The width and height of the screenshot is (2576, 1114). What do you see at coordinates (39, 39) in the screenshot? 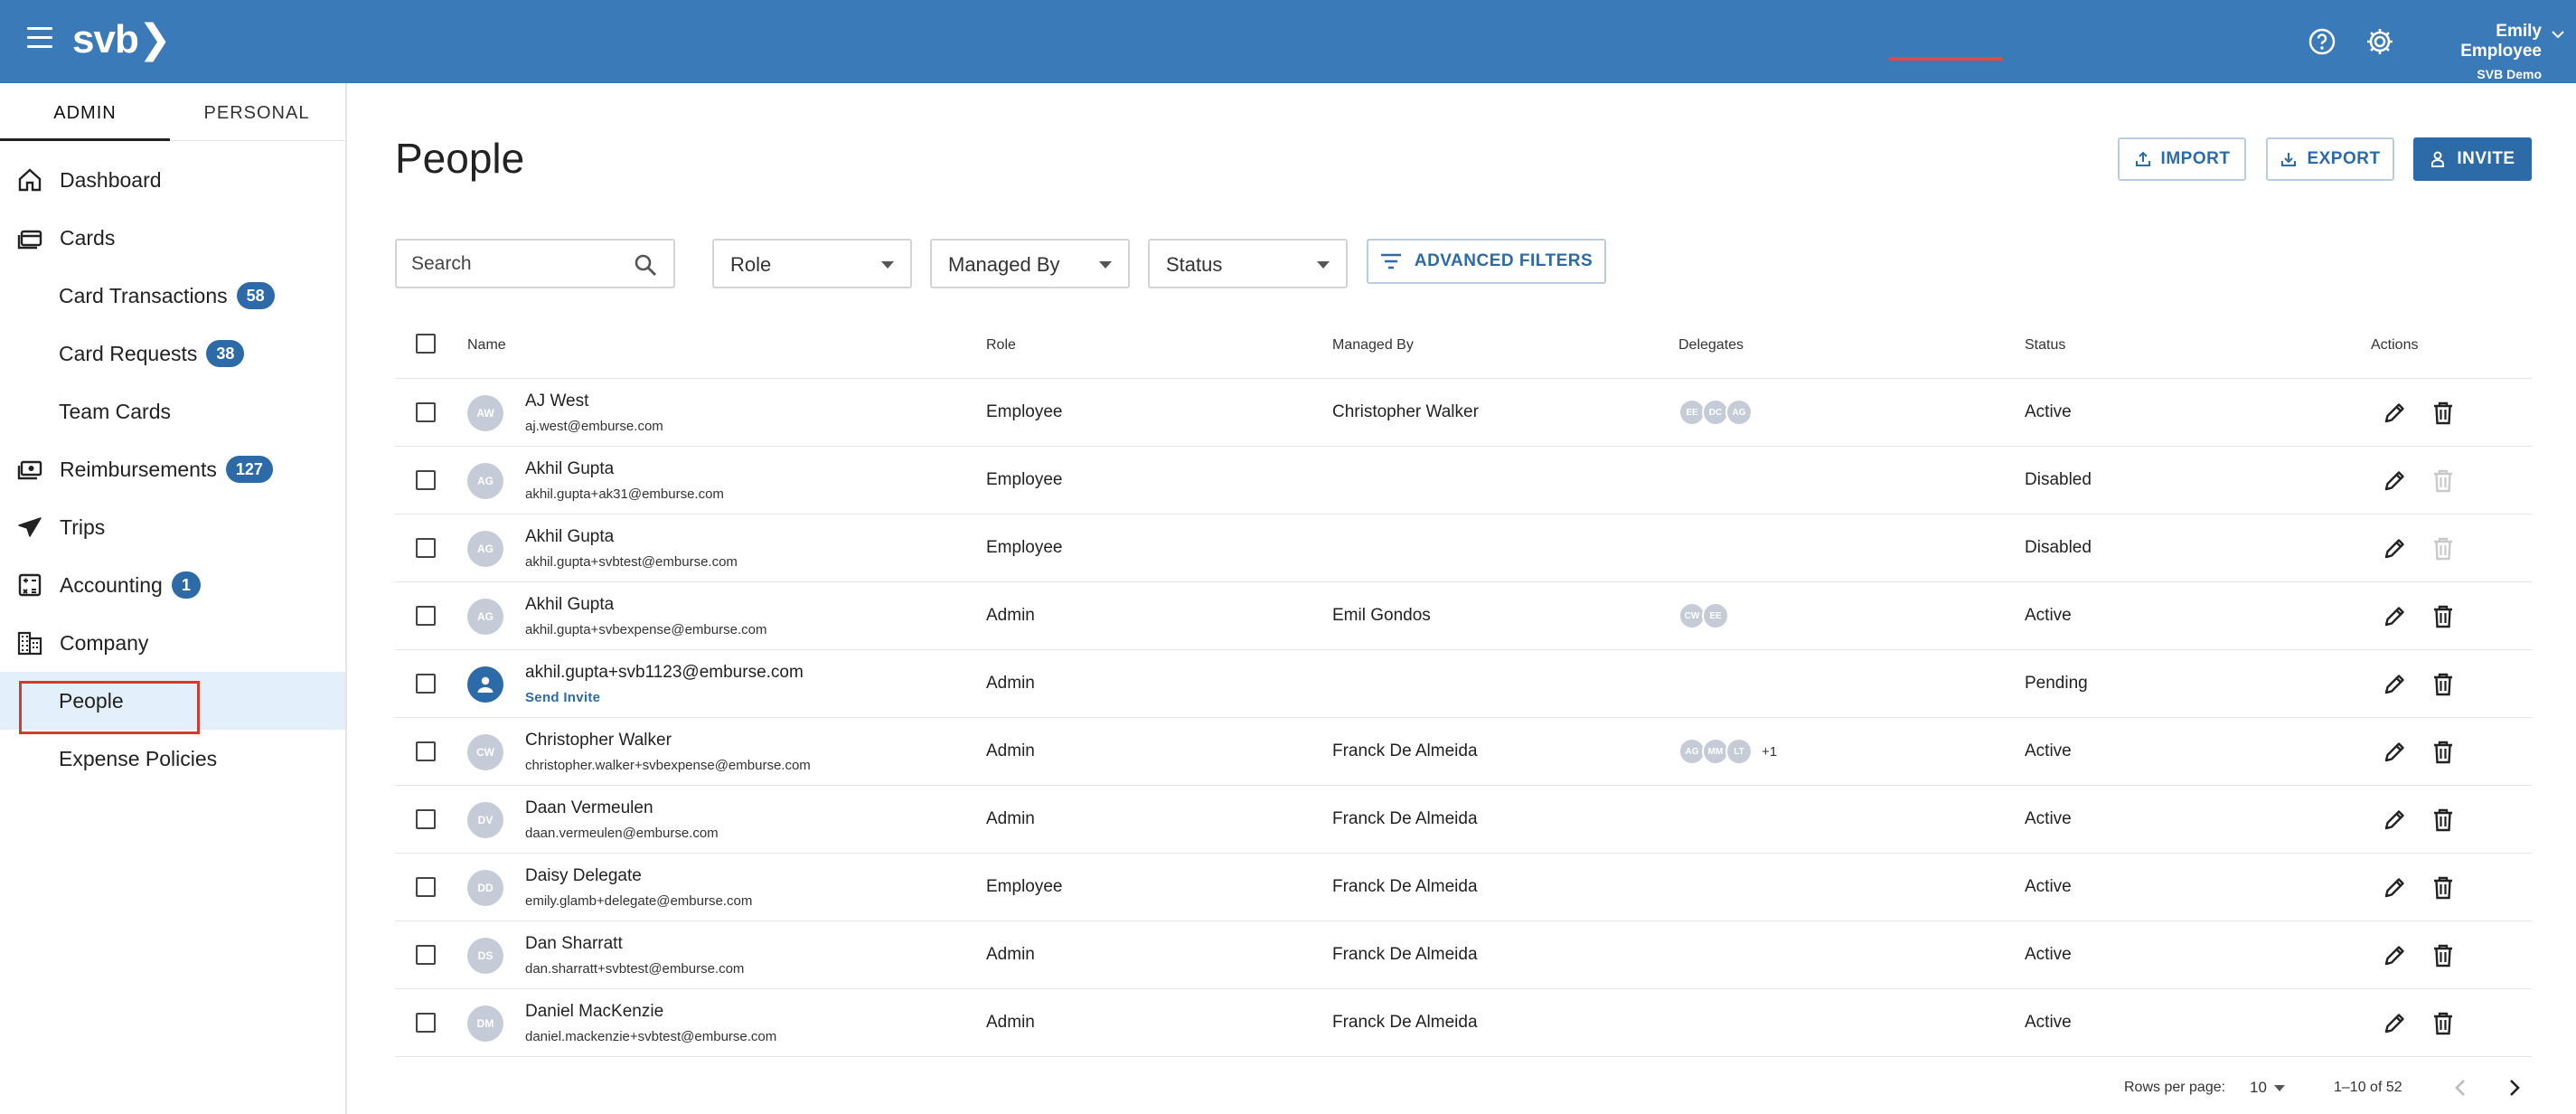
I see `menu-icon` at bounding box center [39, 39].